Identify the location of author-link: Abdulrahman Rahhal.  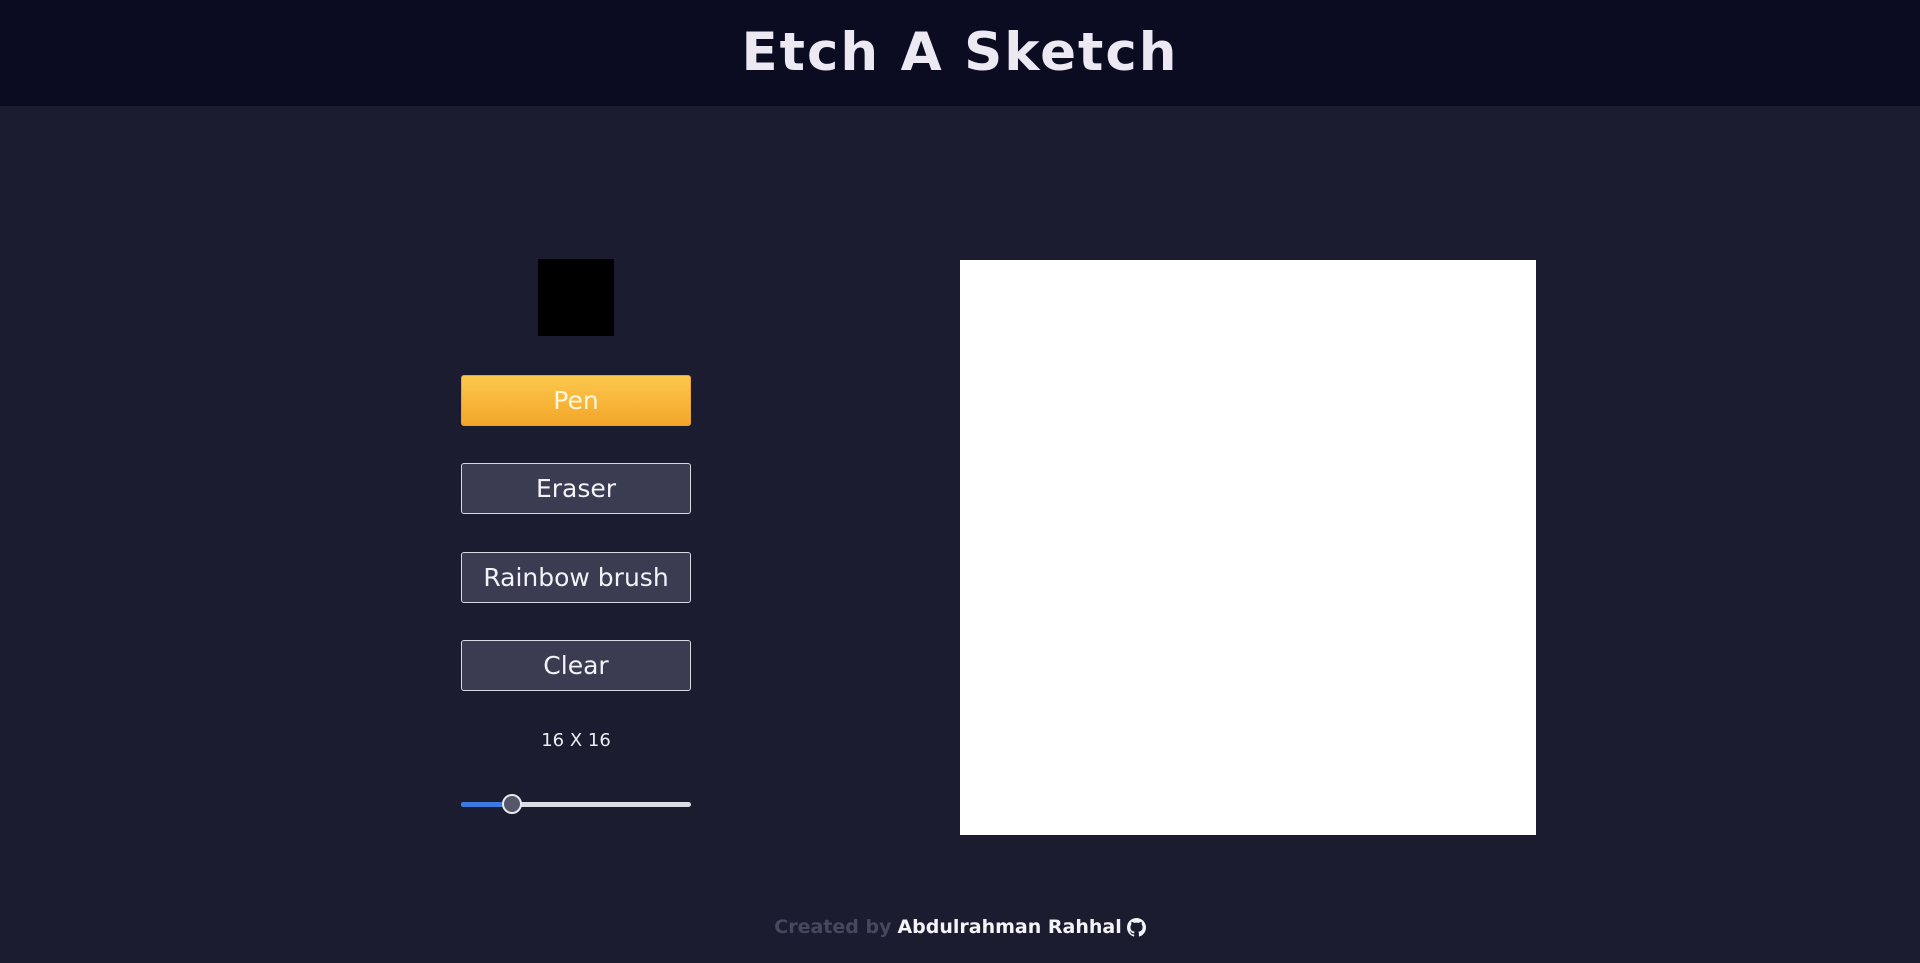
(1009, 927).